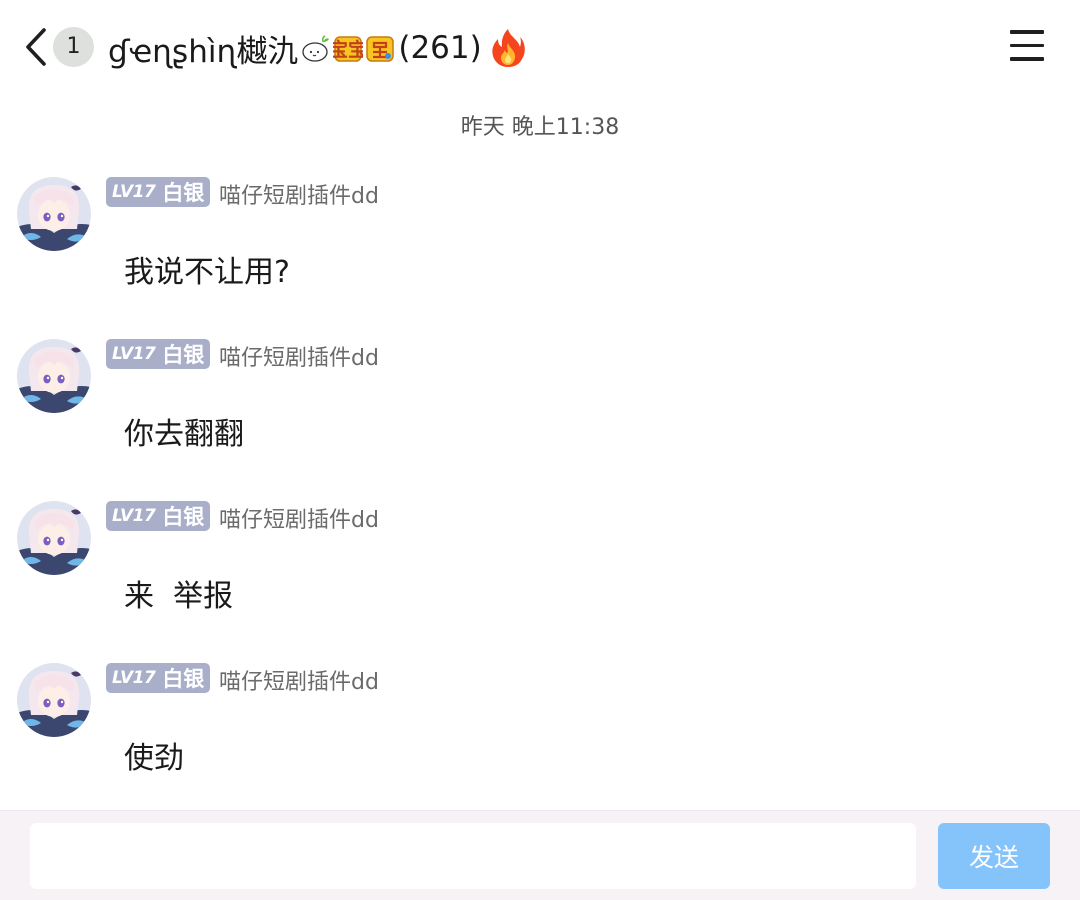 The height and width of the screenshot is (900, 1080). Describe the element at coordinates (540, 127) in the screenshot. I see `message-timestamp: 昨天 晚上11:38` at that location.